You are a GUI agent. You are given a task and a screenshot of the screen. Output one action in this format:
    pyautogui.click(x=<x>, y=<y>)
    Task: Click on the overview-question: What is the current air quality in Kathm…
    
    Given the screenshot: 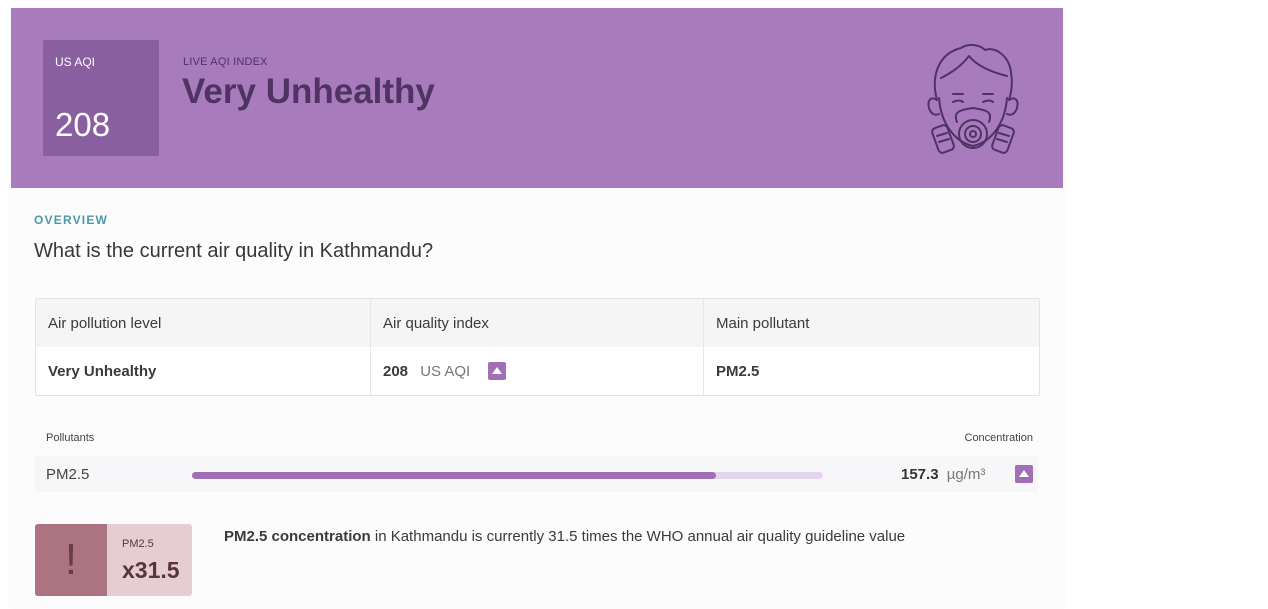 What is the action you would take?
    pyautogui.click(x=234, y=251)
    